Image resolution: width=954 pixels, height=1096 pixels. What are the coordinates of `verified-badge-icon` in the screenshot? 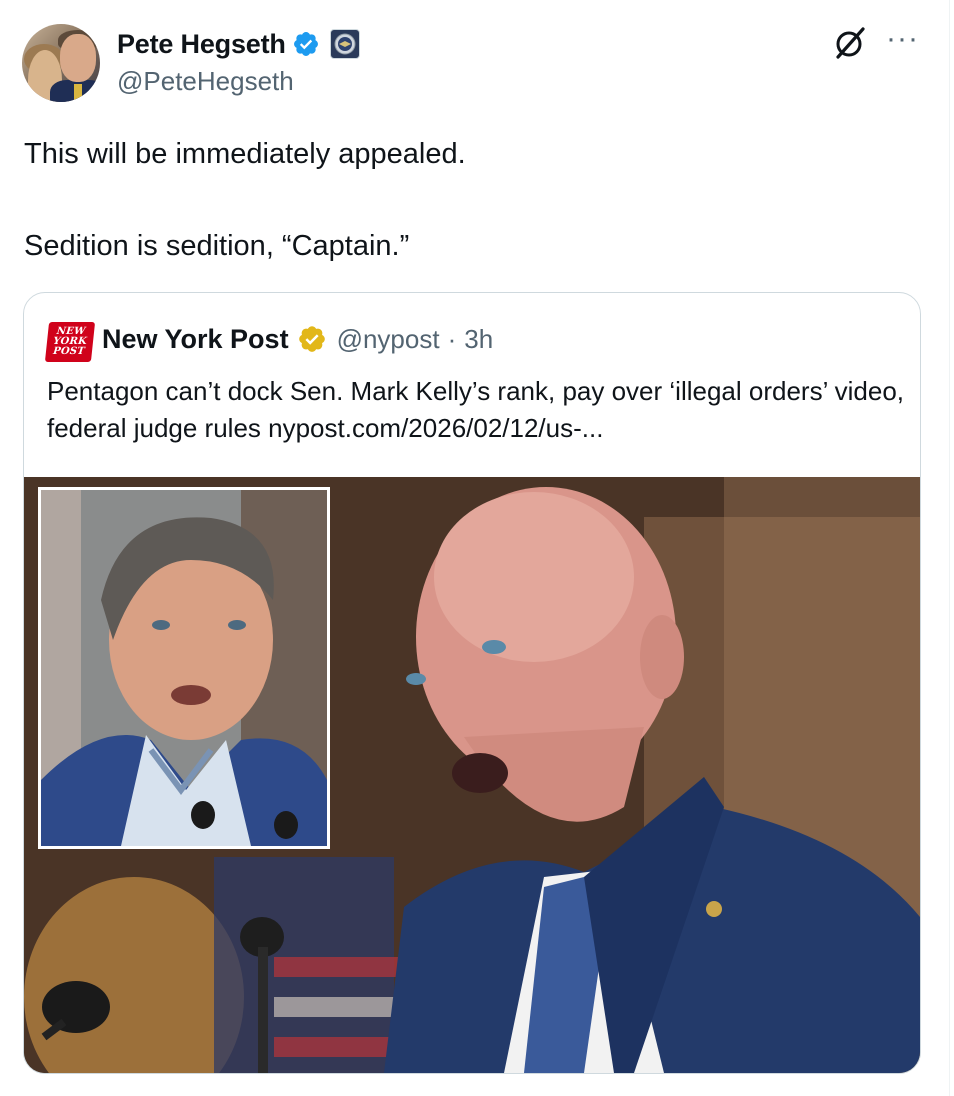 It's located at (306, 44).